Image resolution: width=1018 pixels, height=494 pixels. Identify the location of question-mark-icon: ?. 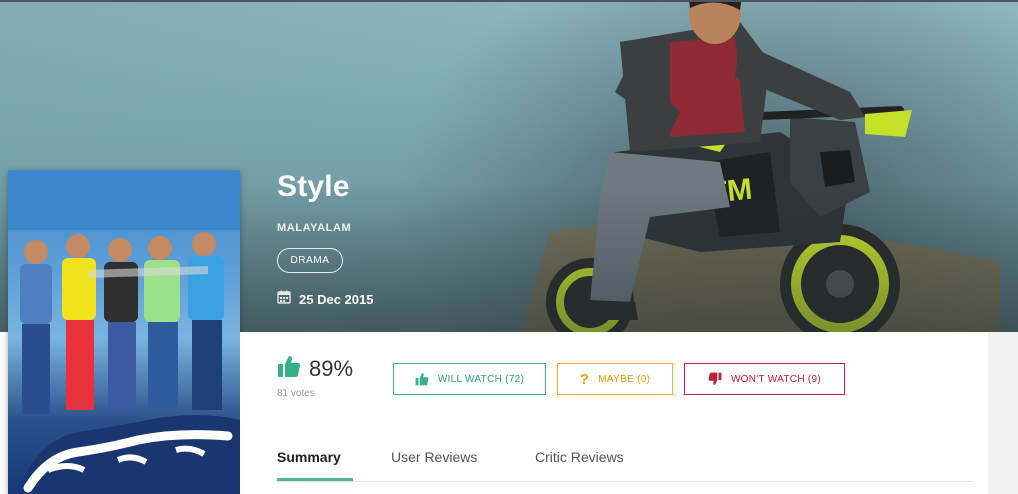
(584, 379).